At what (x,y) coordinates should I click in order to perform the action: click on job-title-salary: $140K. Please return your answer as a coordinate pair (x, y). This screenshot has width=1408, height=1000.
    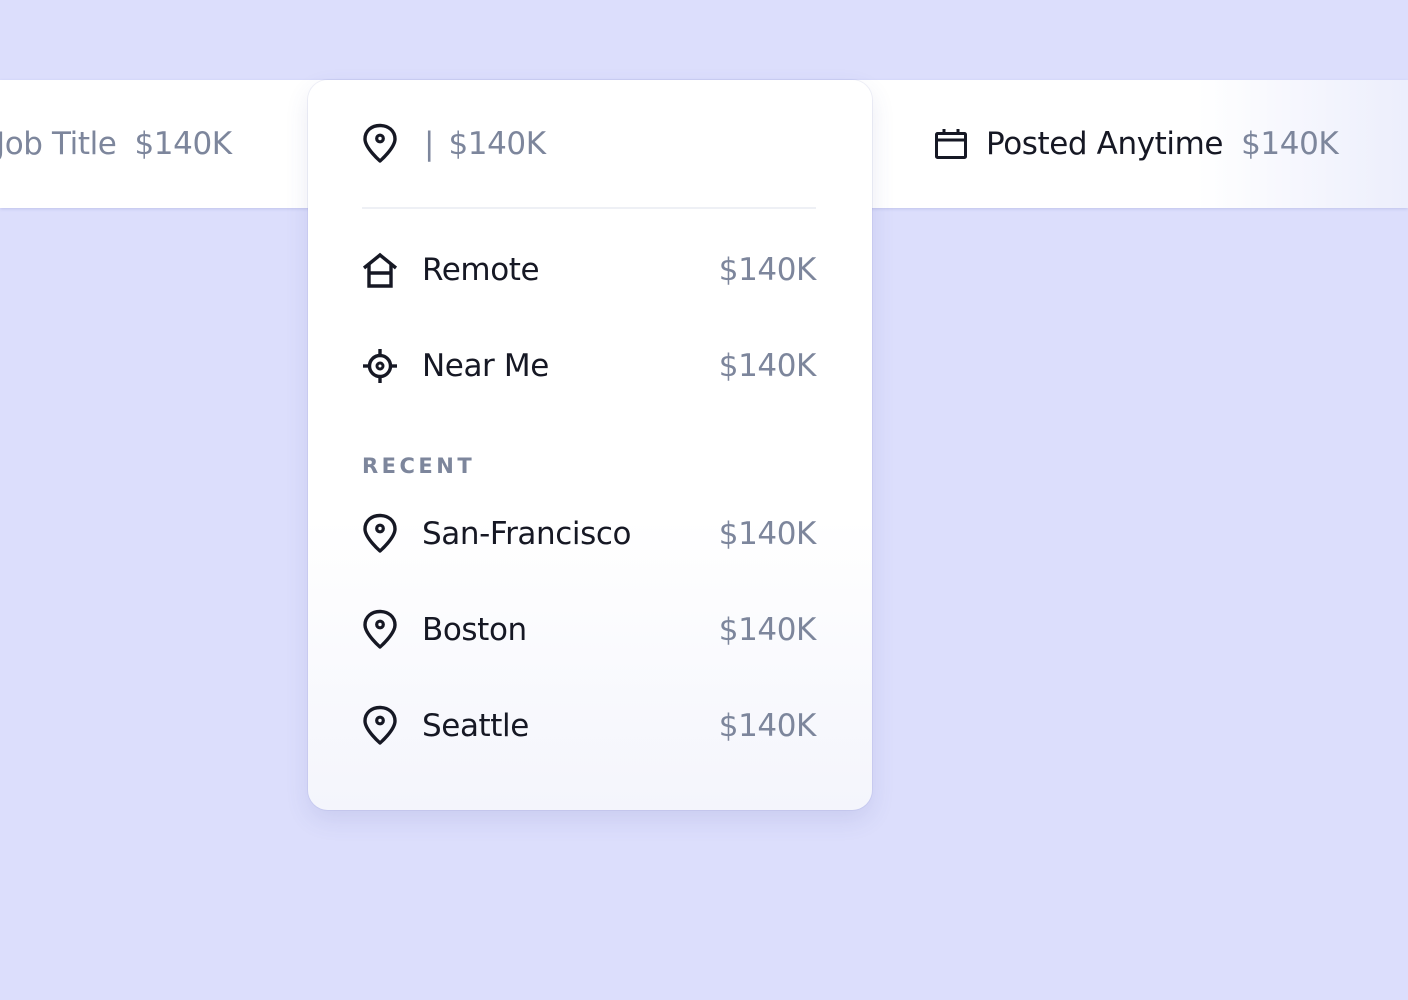
    Looking at the image, I should click on (183, 144).